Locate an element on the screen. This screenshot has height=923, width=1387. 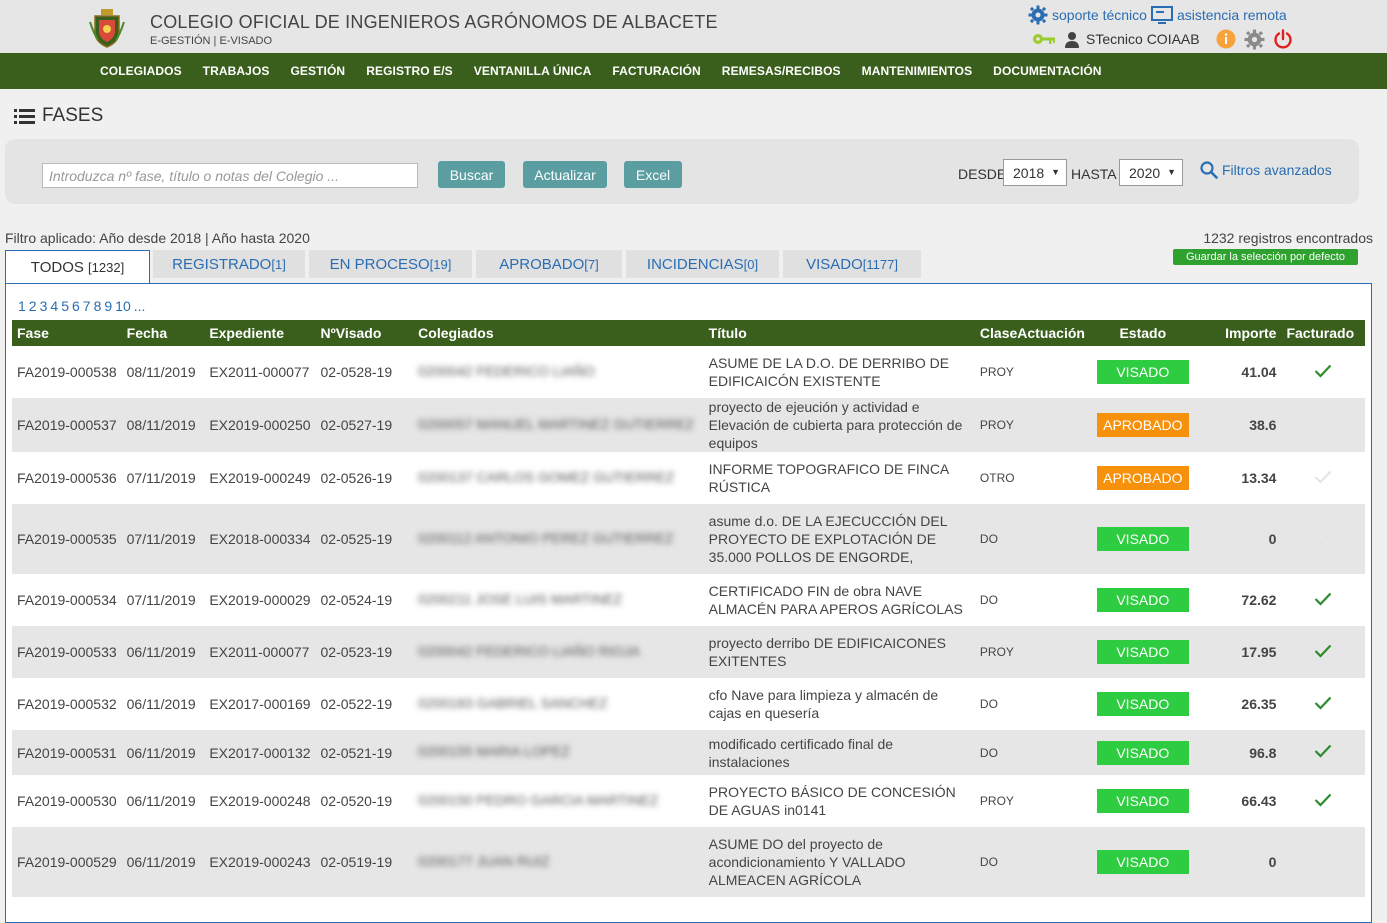
visado-cell: 02-0525-19 is located at coordinates (364, 539).